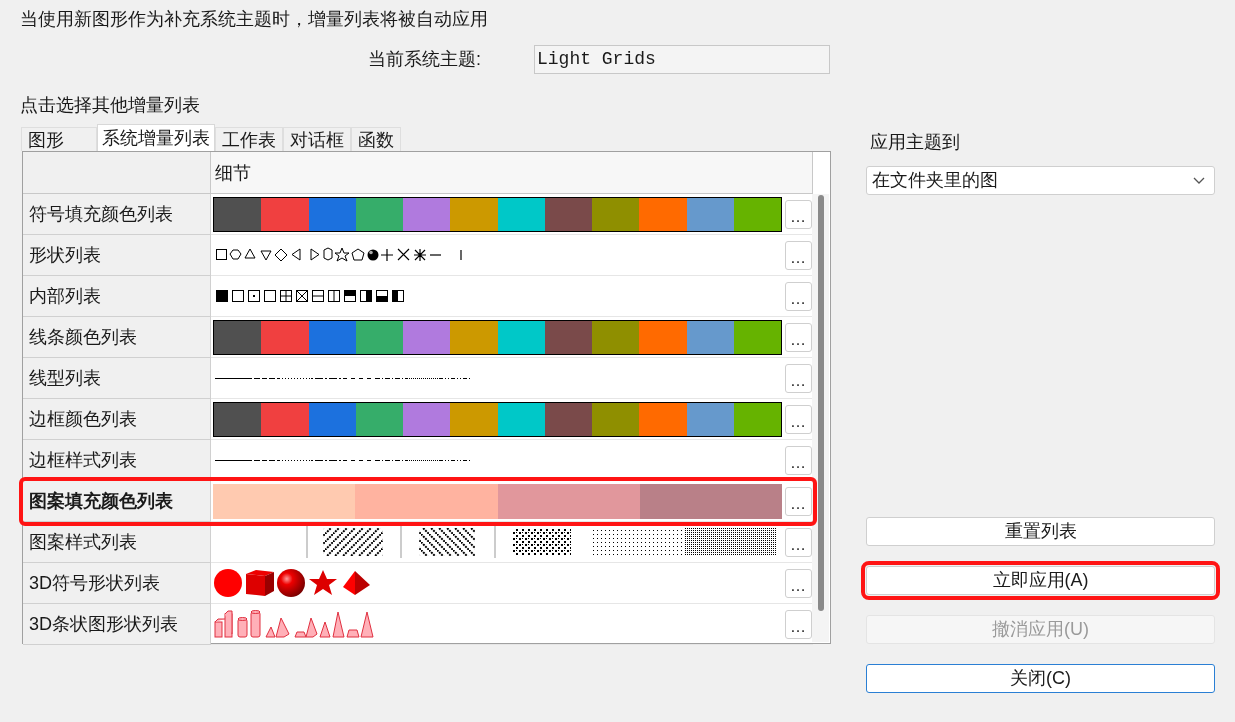 Image resolution: width=1235 pixels, height=722 pixels. Describe the element at coordinates (117, 501) in the screenshot. I see `row-label: 图案填充颜色列表` at that location.